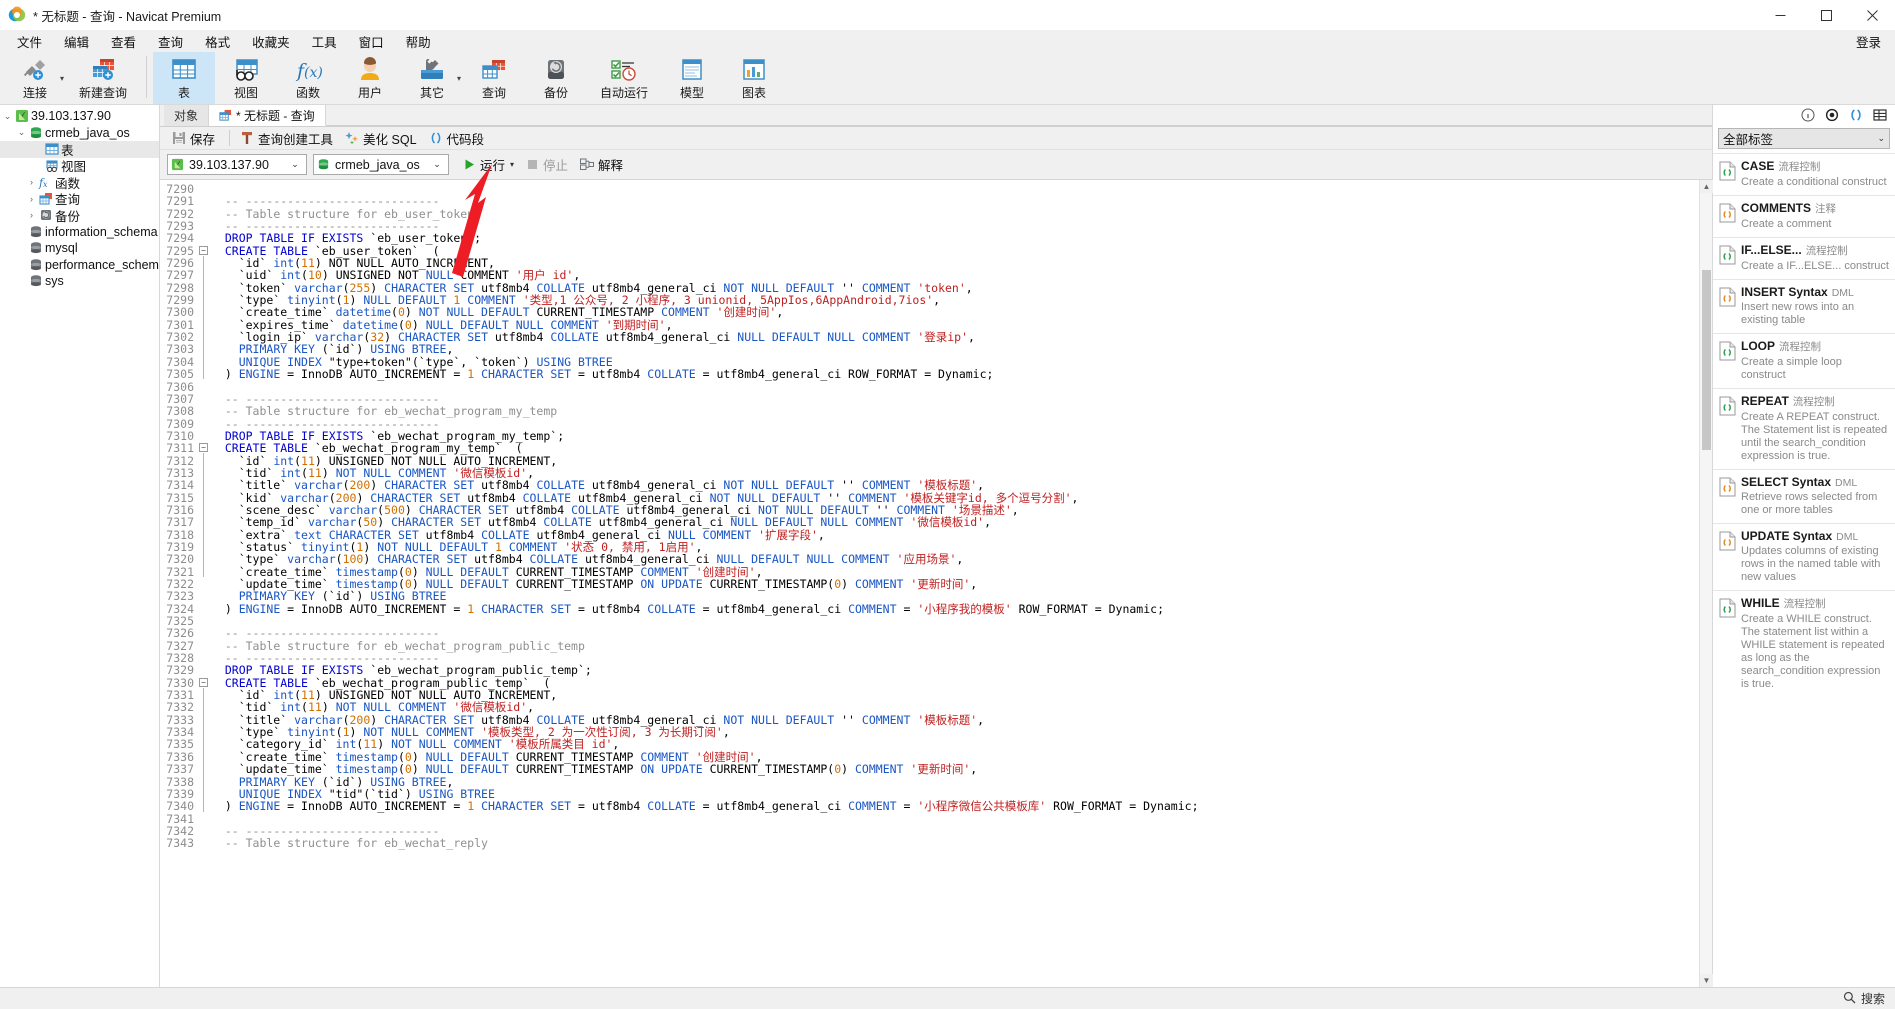 The width and height of the screenshot is (1895, 1009). I want to click on toolbar-view: 视图, so click(246, 78).